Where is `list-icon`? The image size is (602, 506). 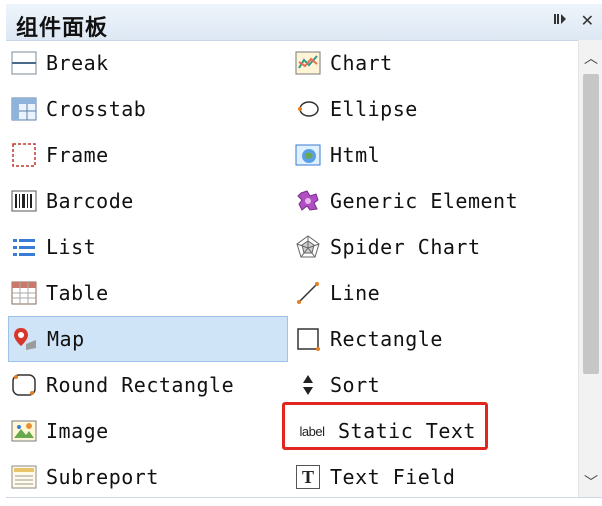 list-icon is located at coordinates (24, 247).